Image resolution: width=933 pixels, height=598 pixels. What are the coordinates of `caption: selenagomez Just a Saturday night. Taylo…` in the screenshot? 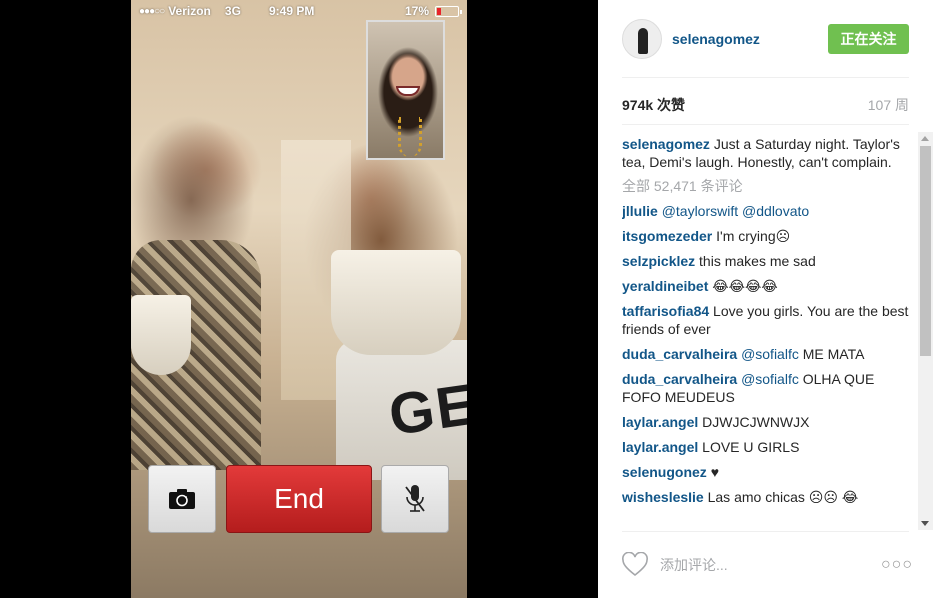 It's located at (767, 153).